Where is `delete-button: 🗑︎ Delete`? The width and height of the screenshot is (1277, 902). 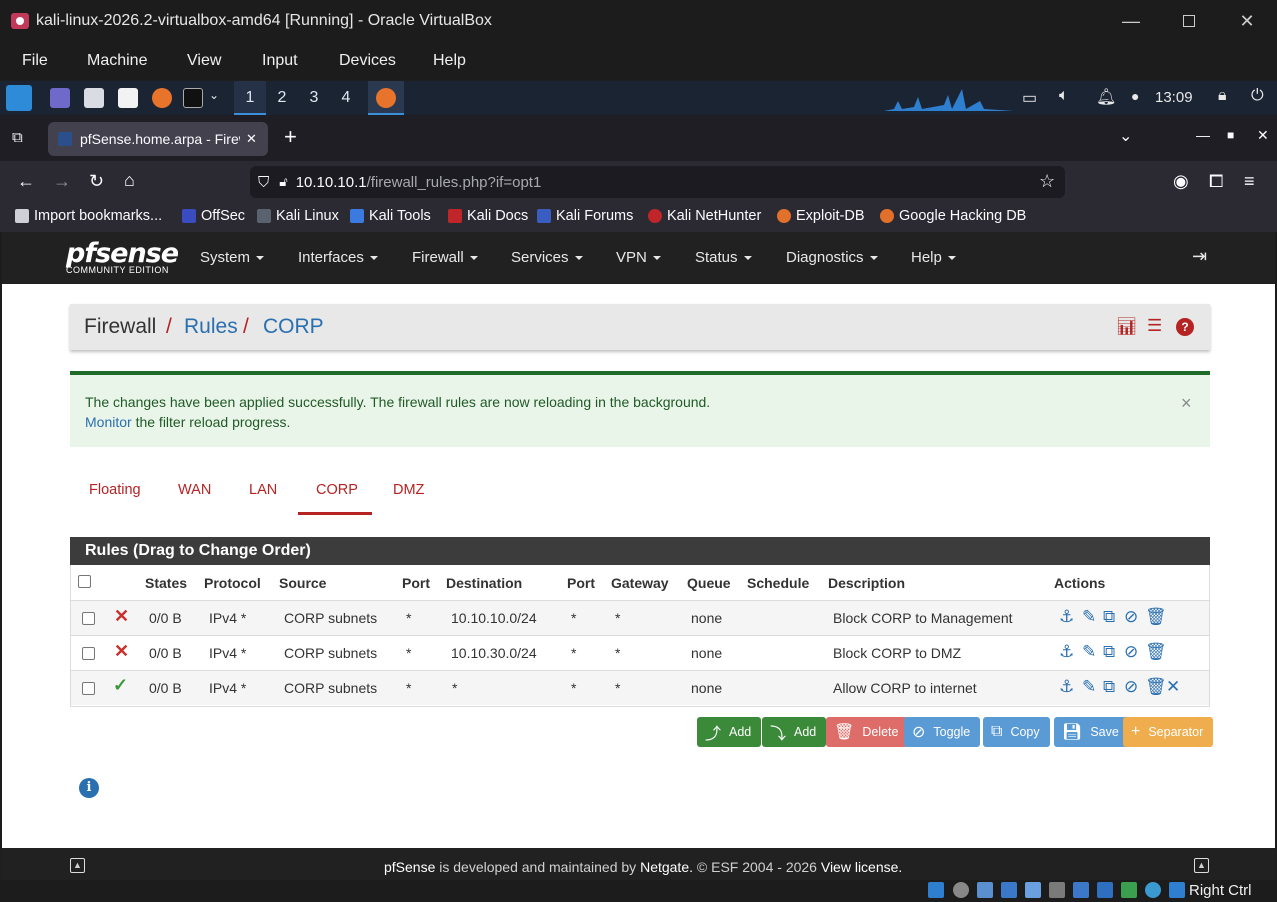
delete-button: 🗑︎ Delete is located at coordinates (867, 732).